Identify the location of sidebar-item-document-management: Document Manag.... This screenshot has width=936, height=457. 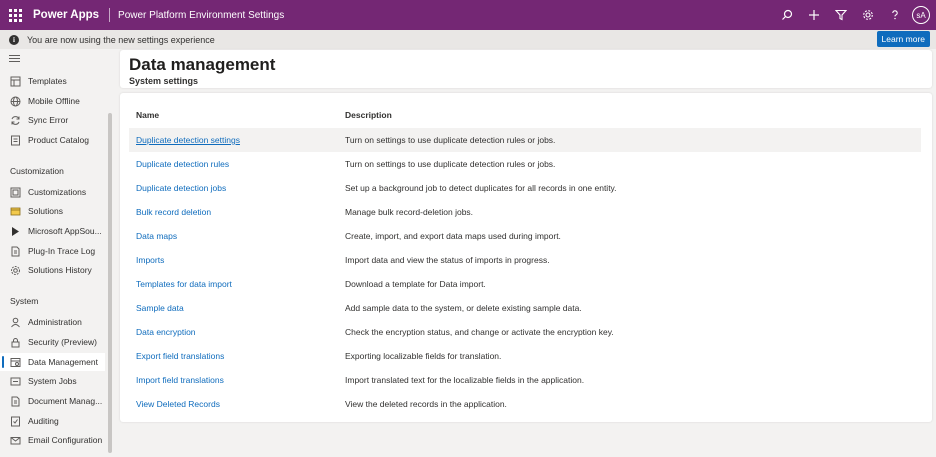
(52, 401).